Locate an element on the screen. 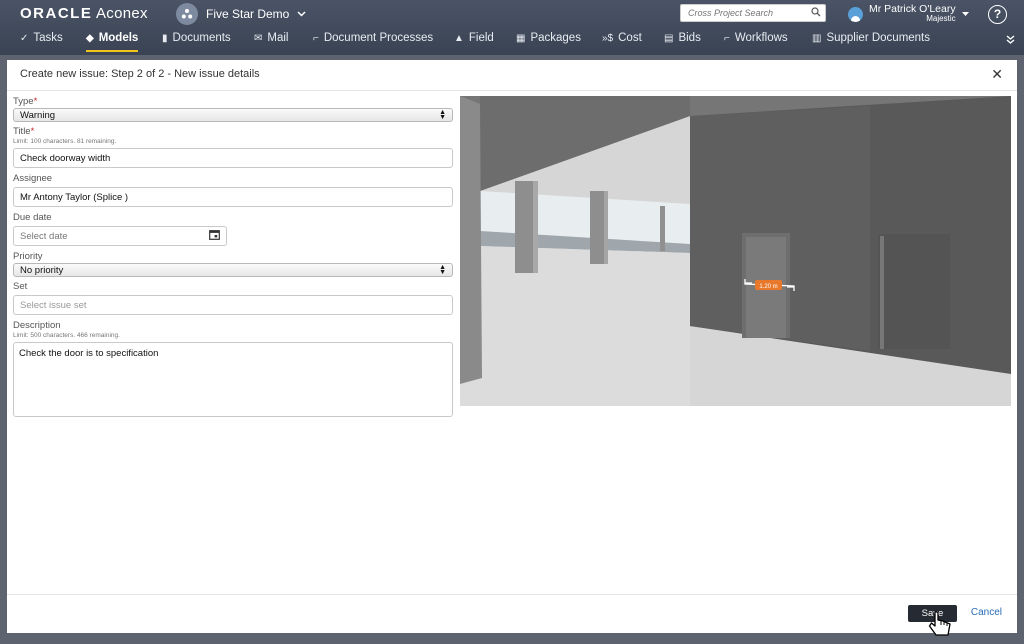 This screenshot has width=1024, height=644. project-selector: Five Star Demo is located at coordinates (241, 14).